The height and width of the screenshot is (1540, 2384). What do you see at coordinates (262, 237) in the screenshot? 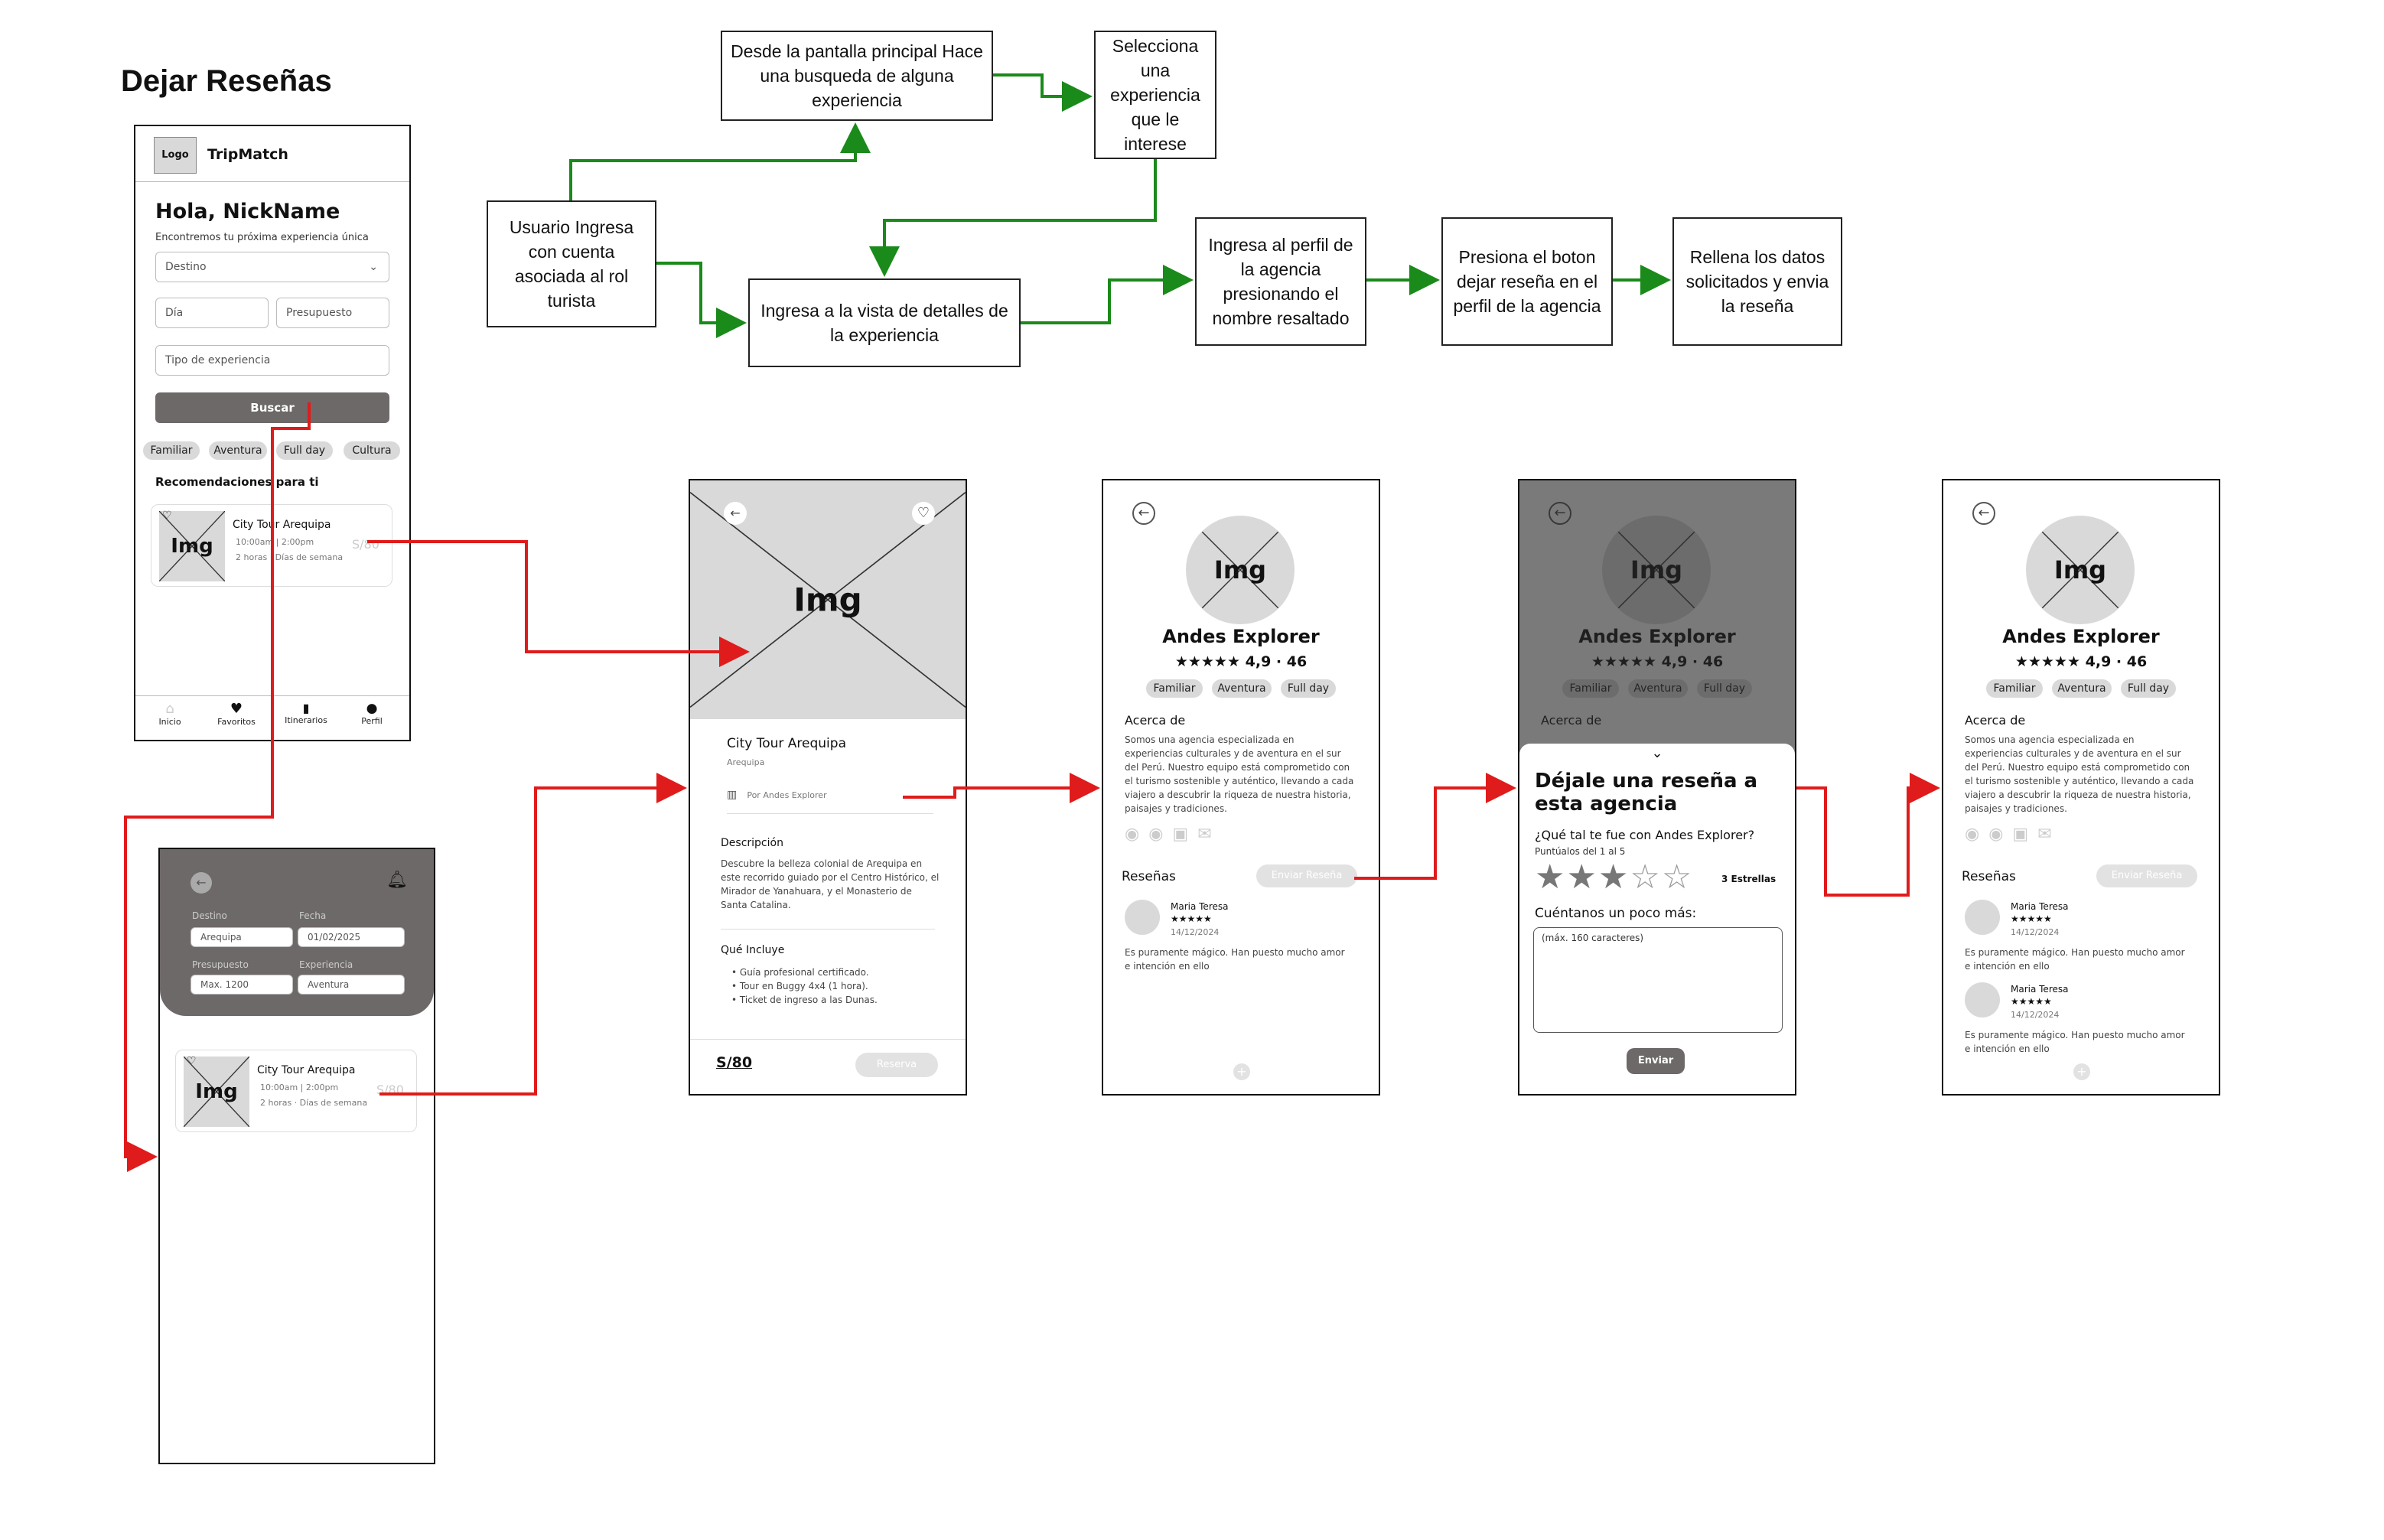
I see `greeting-subtitle: Encontremos tu próxima experiencia única` at bounding box center [262, 237].